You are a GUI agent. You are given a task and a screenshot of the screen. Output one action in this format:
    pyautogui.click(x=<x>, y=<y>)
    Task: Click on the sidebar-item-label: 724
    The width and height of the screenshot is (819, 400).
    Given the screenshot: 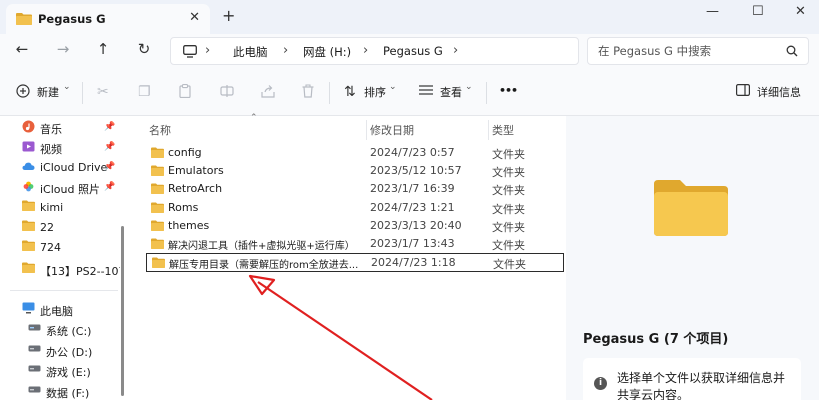 What is the action you would take?
    pyautogui.click(x=50, y=247)
    